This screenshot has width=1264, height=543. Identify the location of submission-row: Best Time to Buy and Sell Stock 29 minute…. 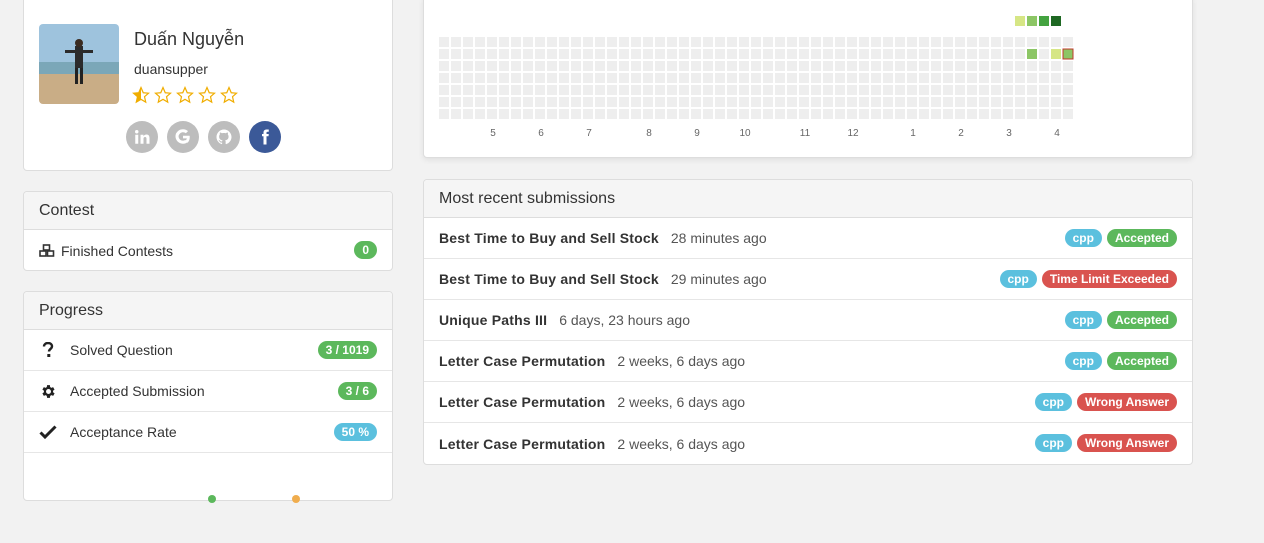
(808, 279).